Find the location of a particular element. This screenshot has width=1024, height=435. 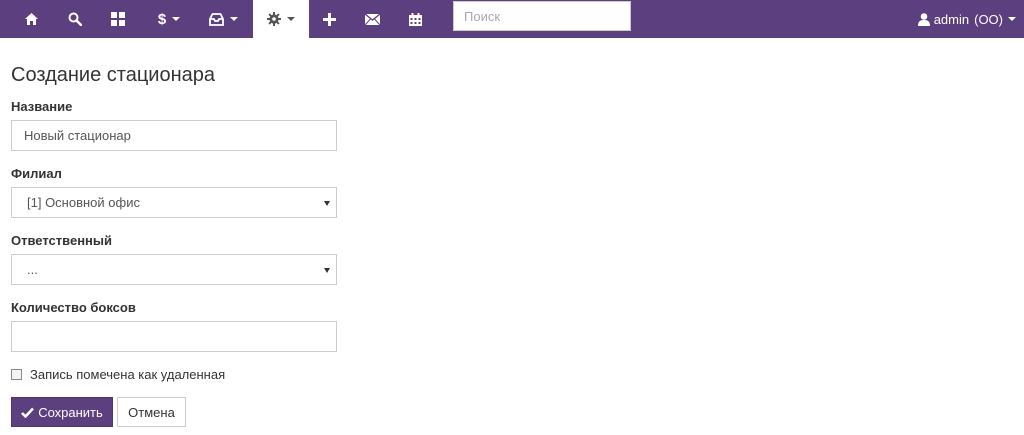

nav-finance-dropdown: $ is located at coordinates (169, 19).